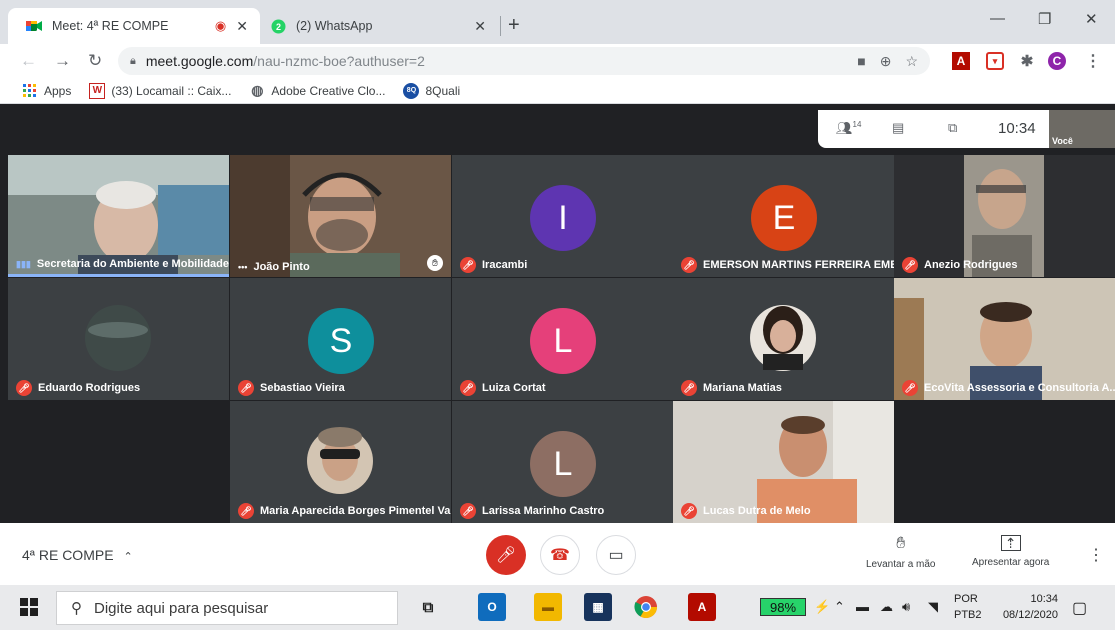  Describe the element at coordinates (898, 128) in the screenshot. I see `chat-icon: ▤` at that location.